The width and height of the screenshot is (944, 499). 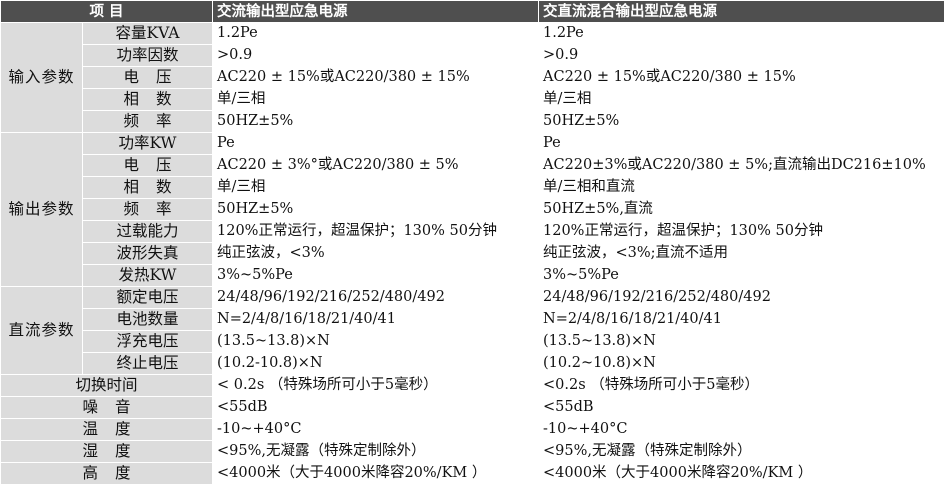 What do you see at coordinates (106, 429) in the screenshot?
I see `param-label: 温 度` at bounding box center [106, 429].